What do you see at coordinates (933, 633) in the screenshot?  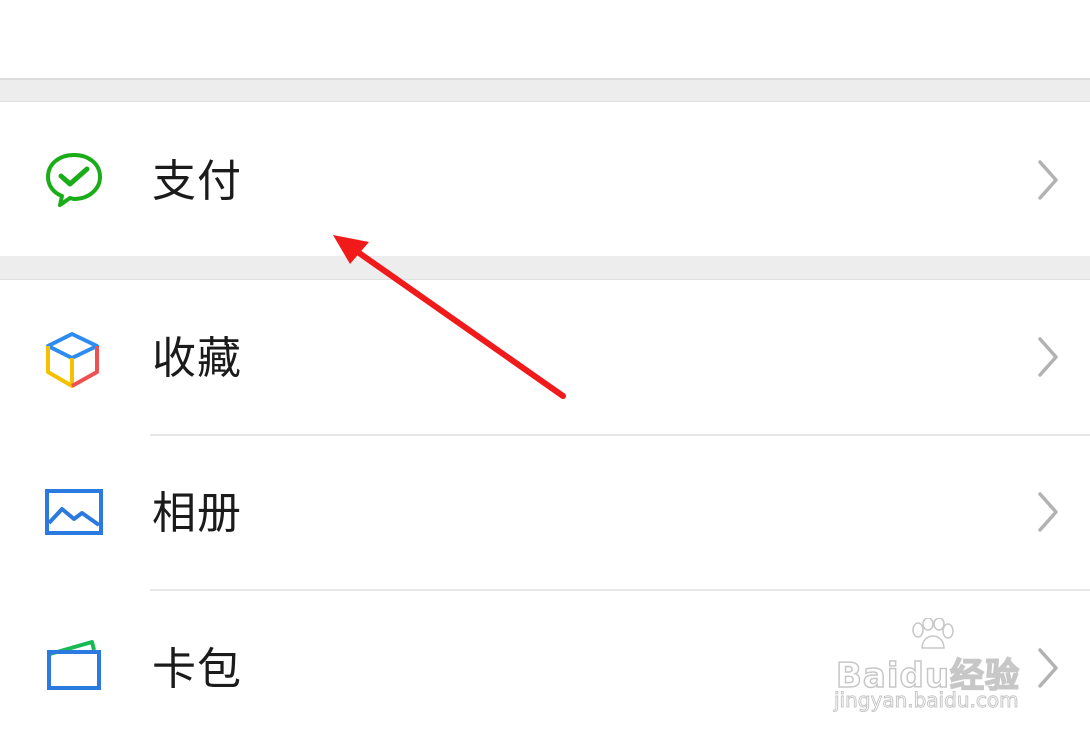 I see `baidu-paw-logo` at bounding box center [933, 633].